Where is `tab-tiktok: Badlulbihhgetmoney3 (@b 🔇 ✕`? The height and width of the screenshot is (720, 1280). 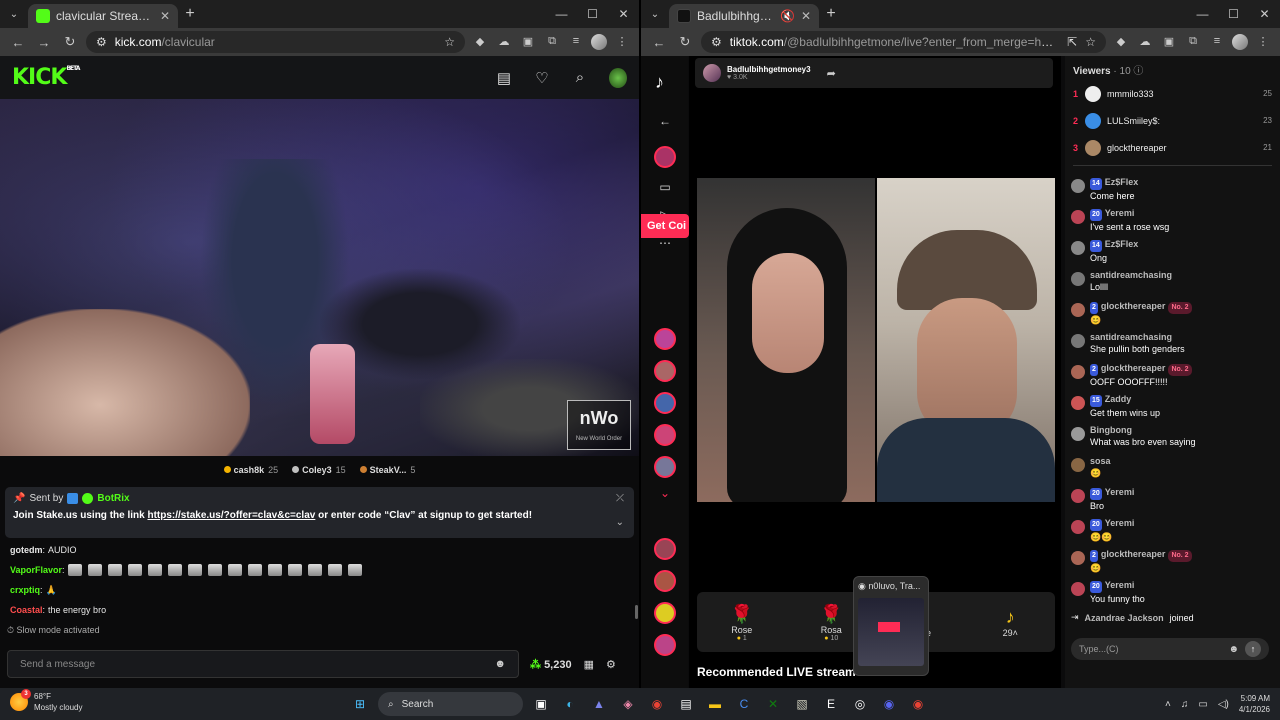
tab-tiktok: Badlulbihhgetmoney3 (@b 🔇 ✕ is located at coordinates (744, 16).